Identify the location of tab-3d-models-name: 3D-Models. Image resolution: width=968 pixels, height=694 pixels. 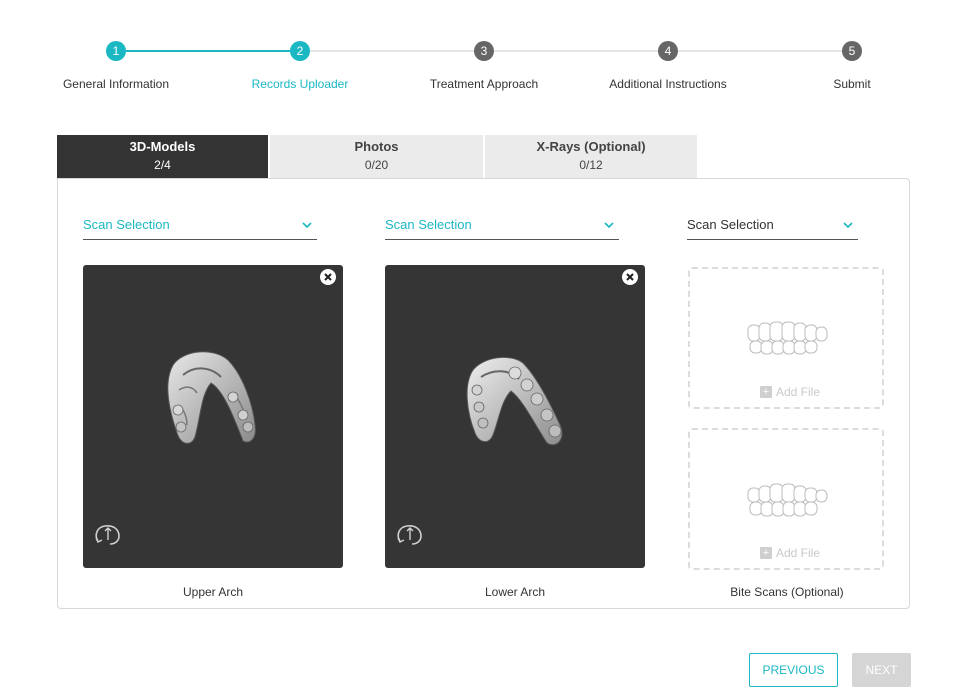
(162, 146).